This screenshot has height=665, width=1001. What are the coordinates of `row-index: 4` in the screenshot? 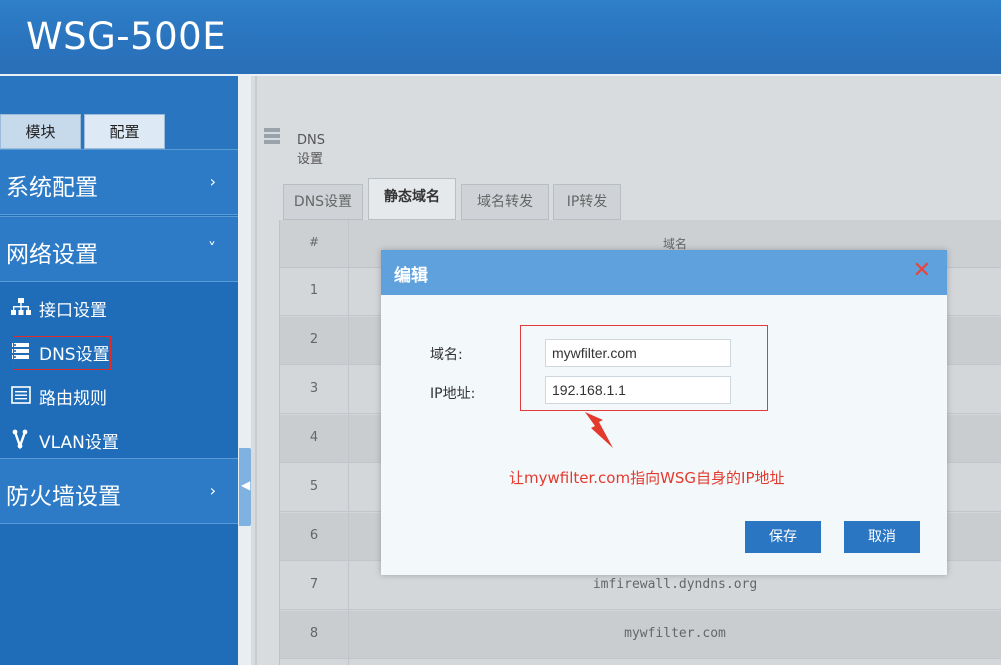 It's located at (314, 437).